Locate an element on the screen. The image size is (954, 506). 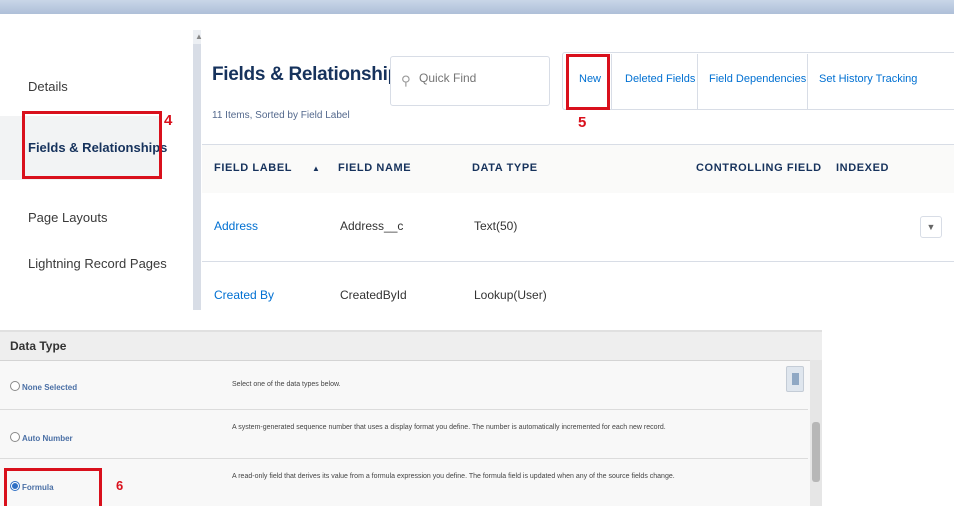
column-header-field-label: FIELD LABEL is located at coordinates (253, 168).